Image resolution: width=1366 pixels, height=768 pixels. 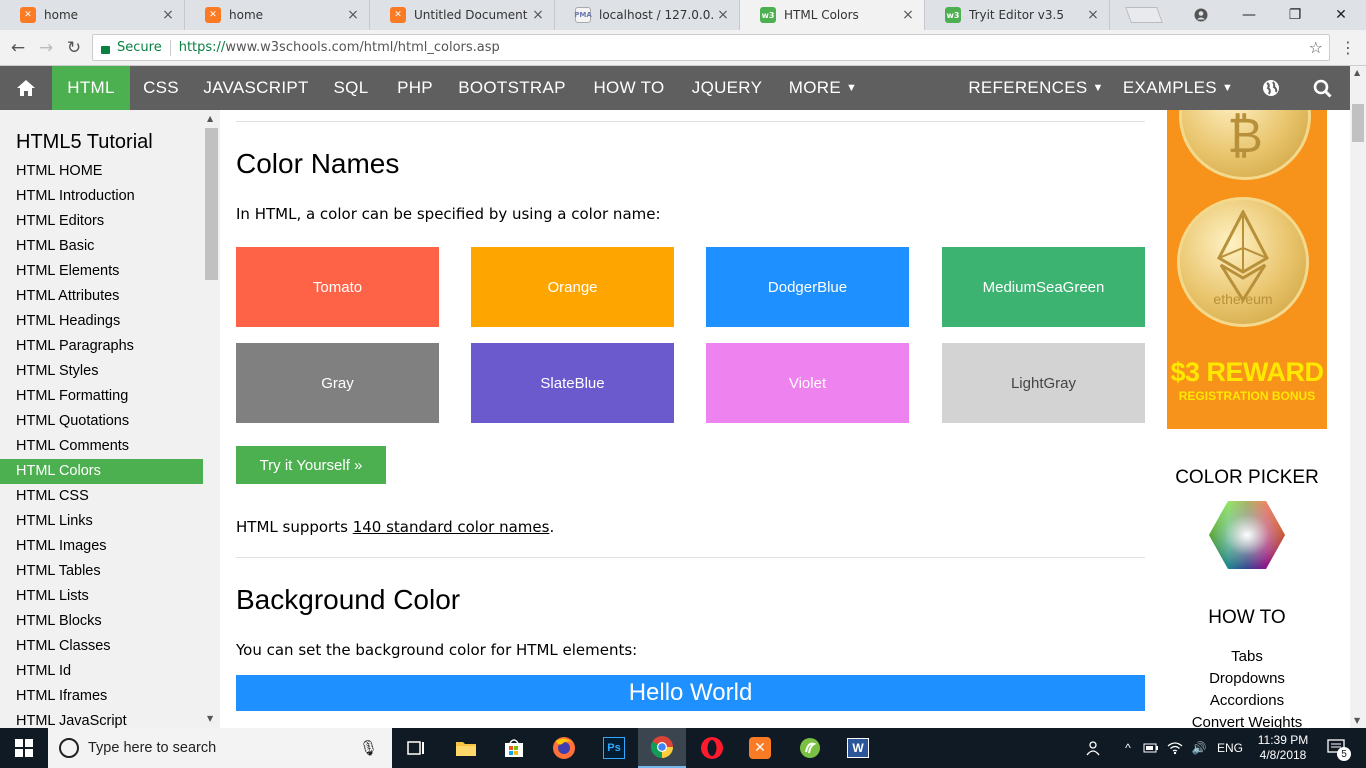 What do you see at coordinates (512, 88) in the screenshot?
I see `nav-bootstrap: BOOTSTRAP` at bounding box center [512, 88].